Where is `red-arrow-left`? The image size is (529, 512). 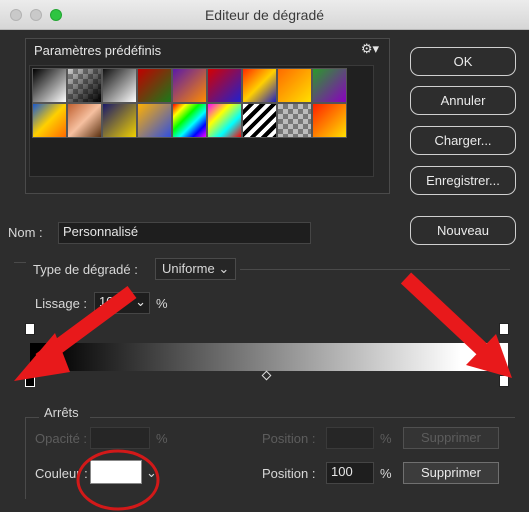
red-arrow-left is located at coordinates (75, 333).